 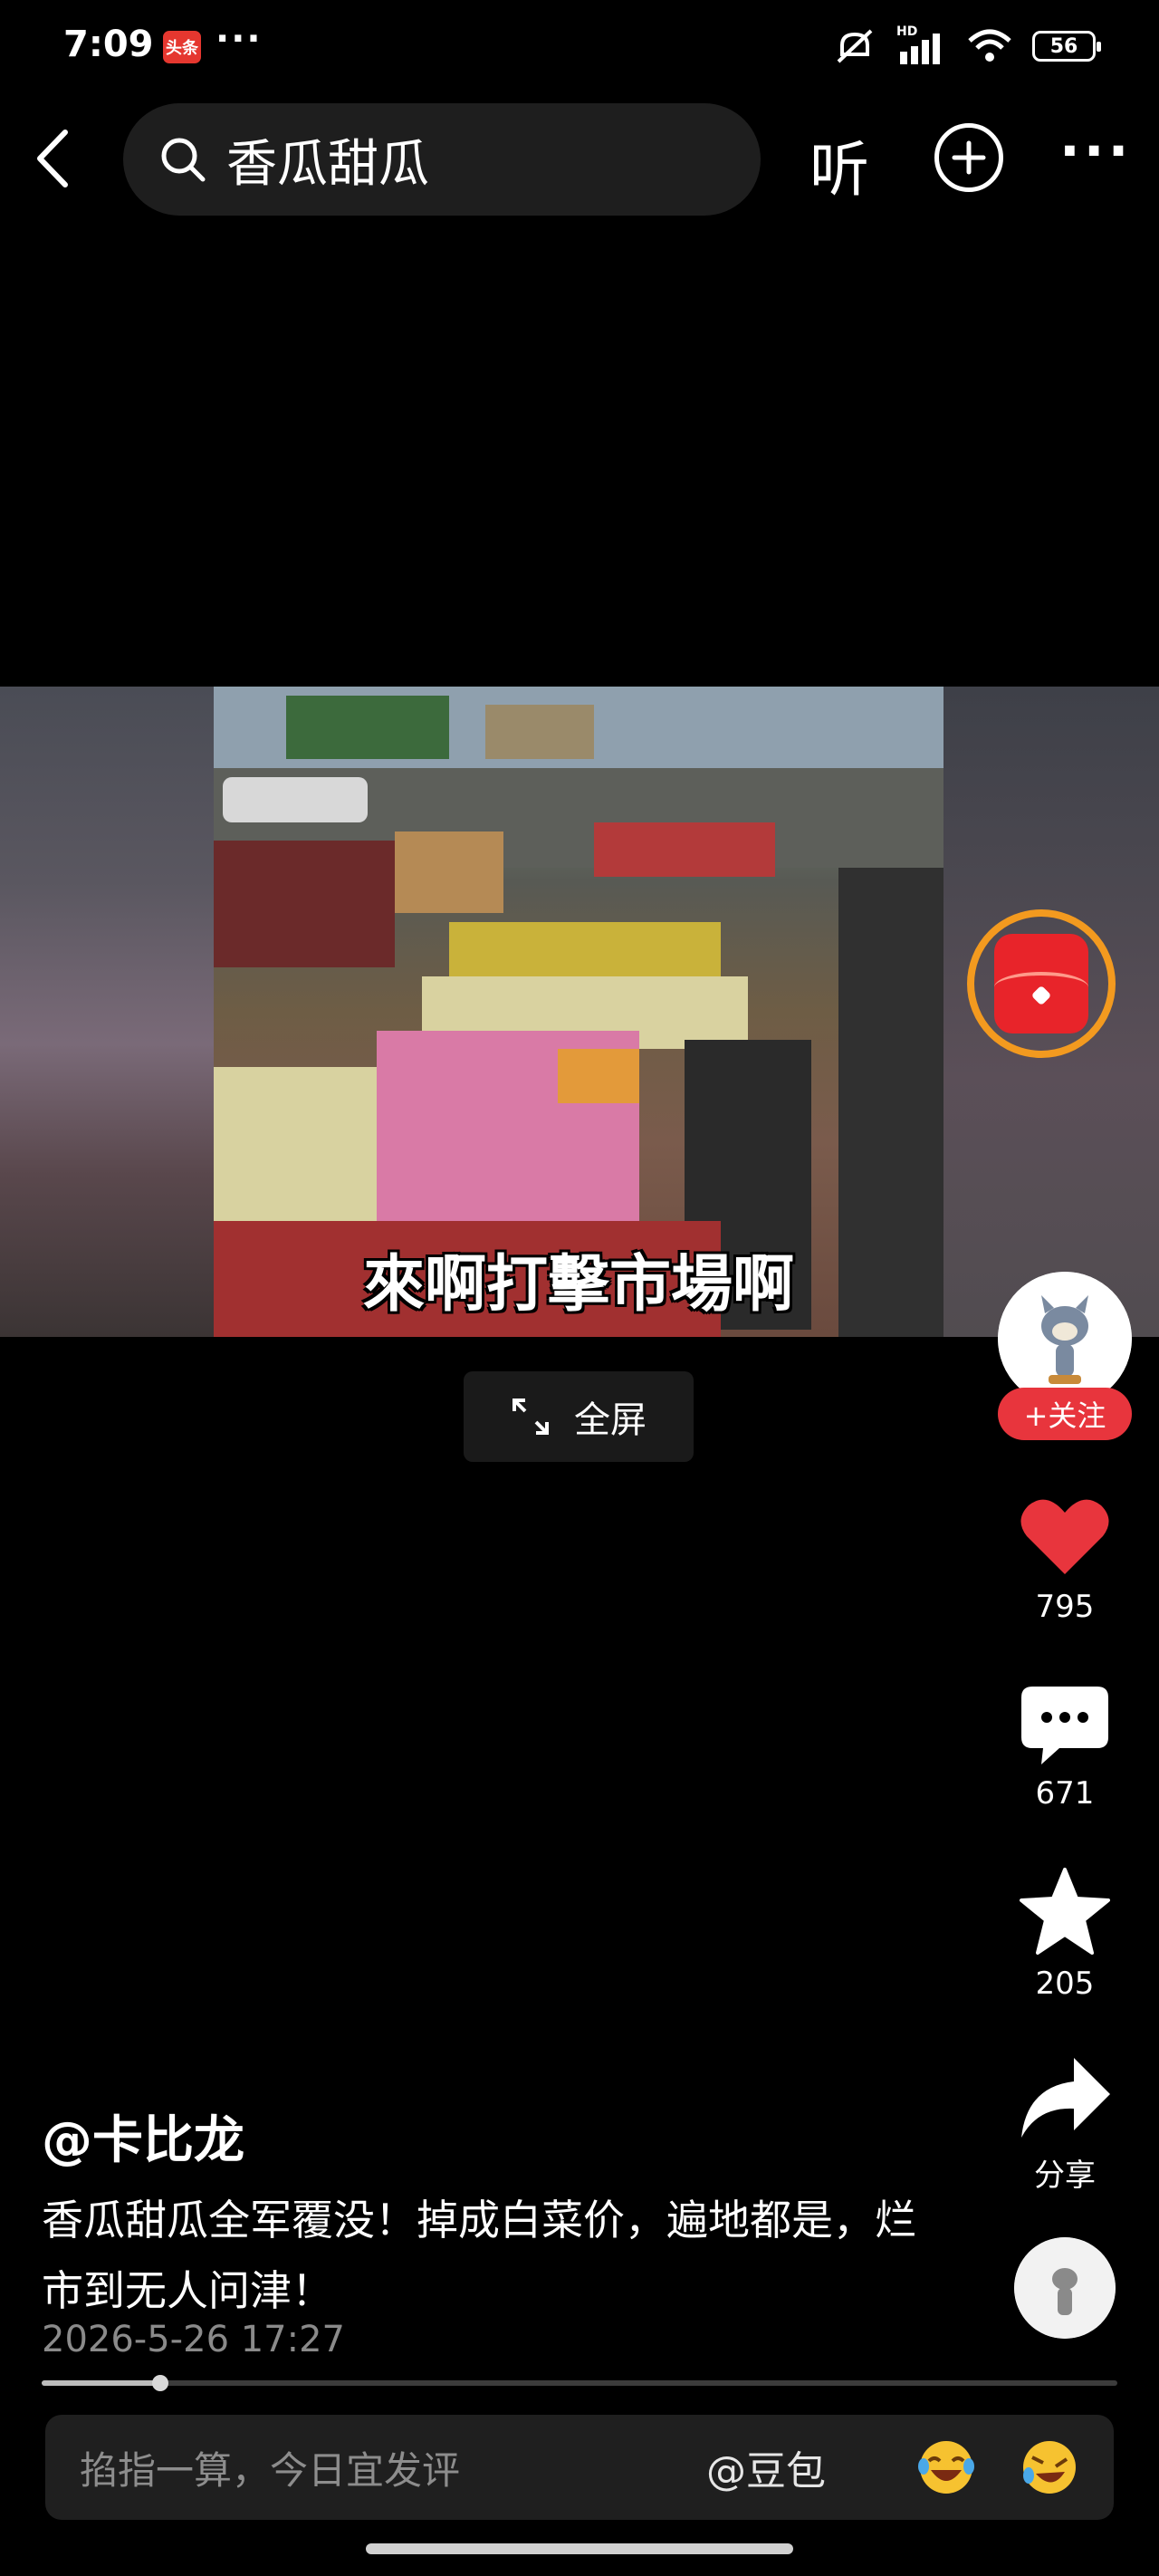 I want to click on plus-circle-icon, so click(x=969, y=157).